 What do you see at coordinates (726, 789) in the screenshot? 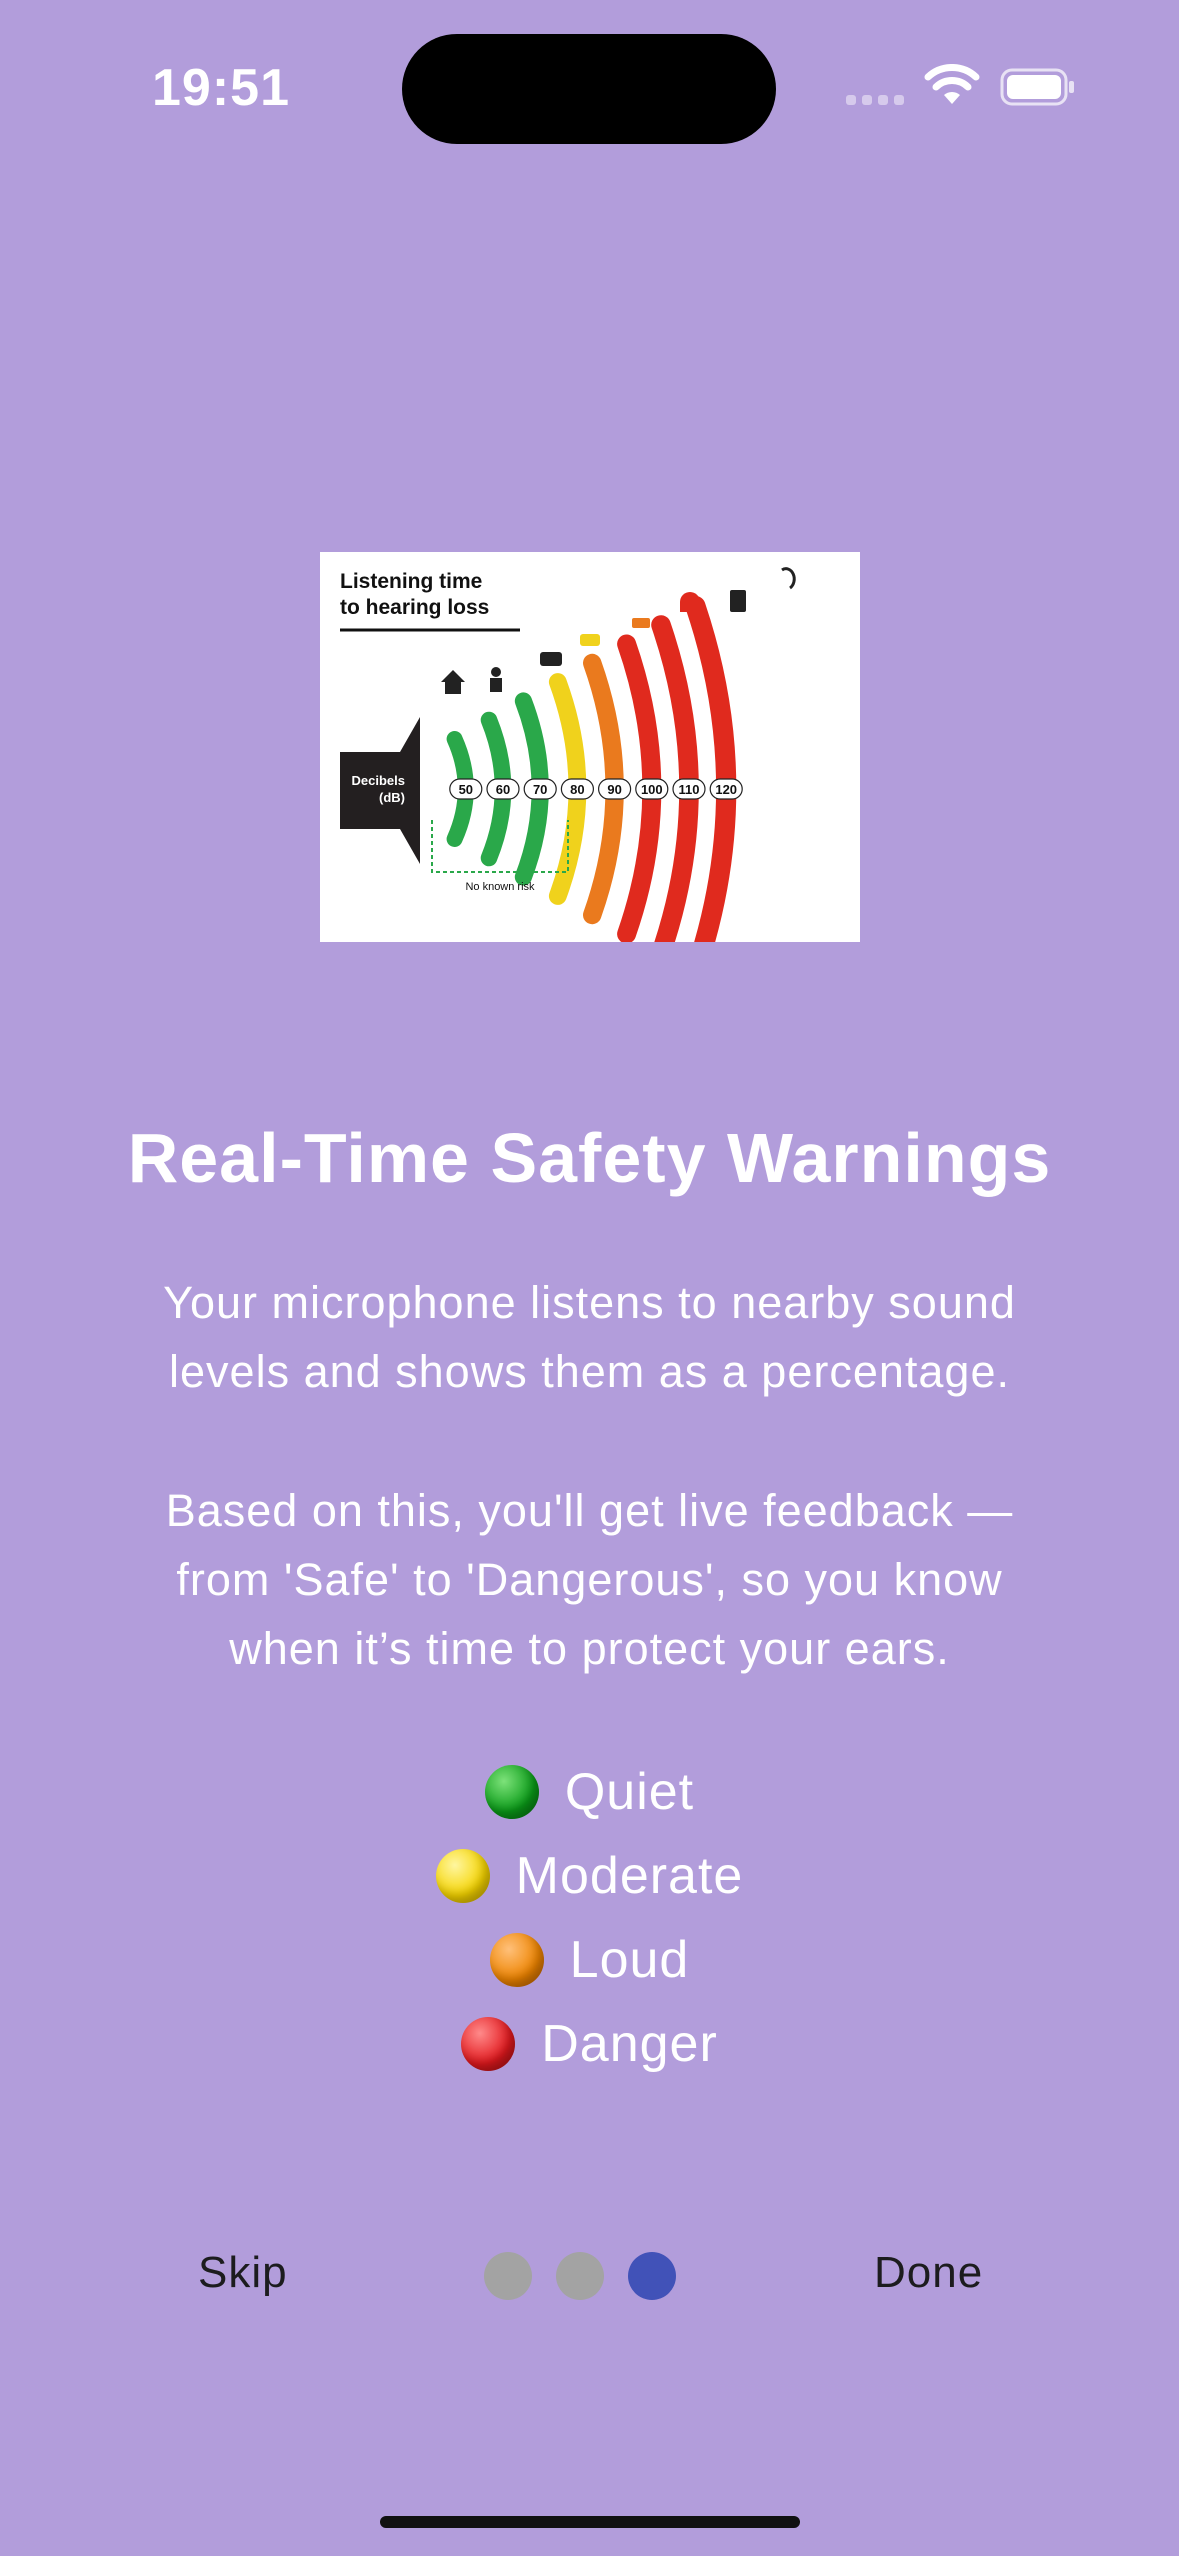
I see `decibel-value-label: 120` at bounding box center [726, 789].